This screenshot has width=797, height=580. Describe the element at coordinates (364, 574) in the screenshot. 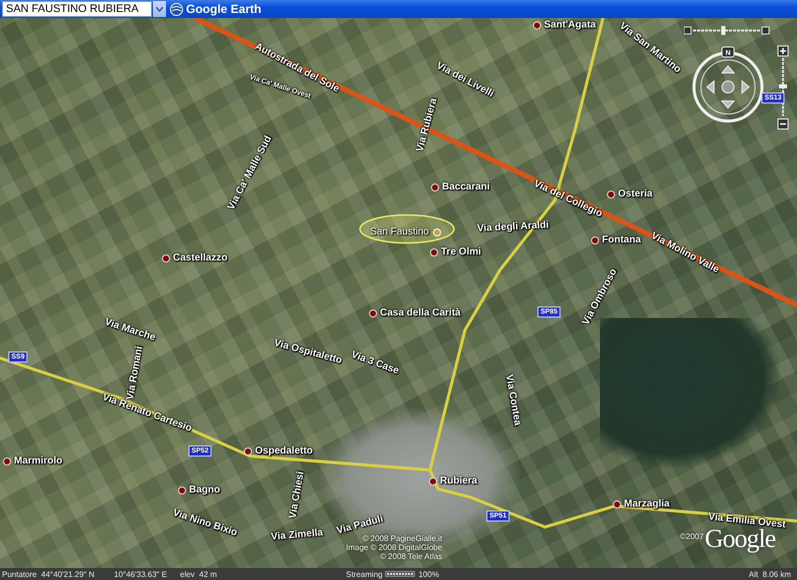

I see `streaming-label: Streaming` at that location.